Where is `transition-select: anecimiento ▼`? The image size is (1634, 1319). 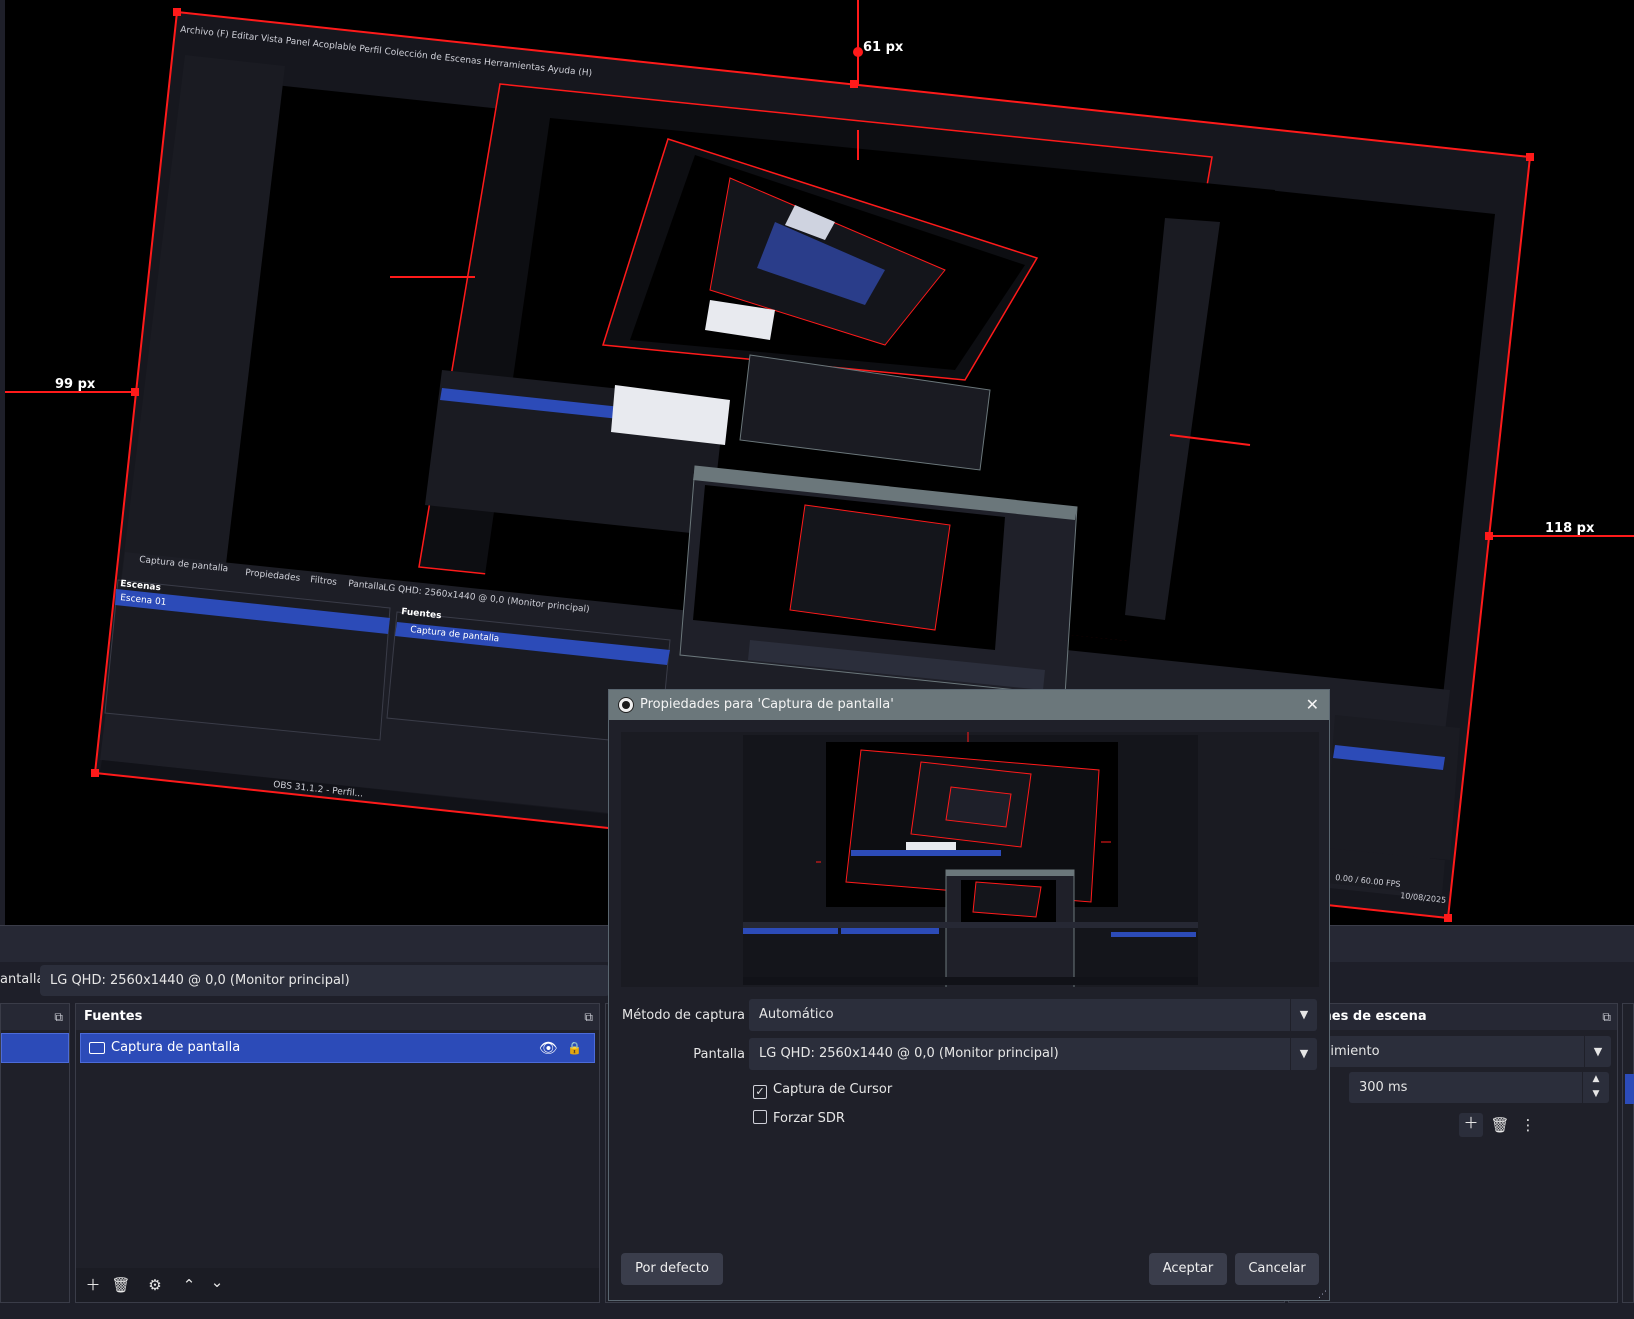
transition-select: anecimiento ▼ is located at coordinates (1450, 1051).